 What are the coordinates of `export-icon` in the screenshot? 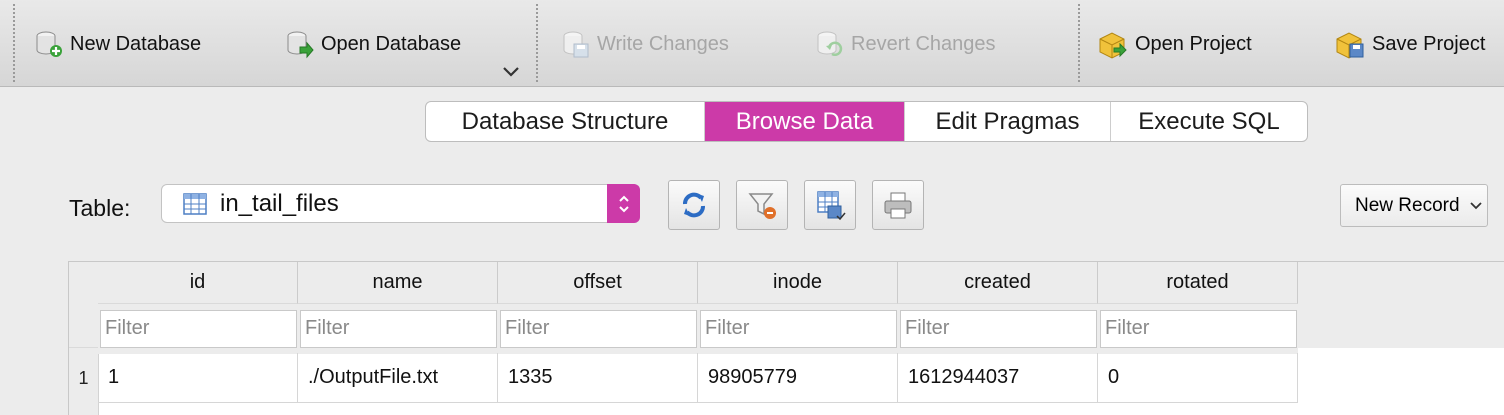 It's located at (831, 206).